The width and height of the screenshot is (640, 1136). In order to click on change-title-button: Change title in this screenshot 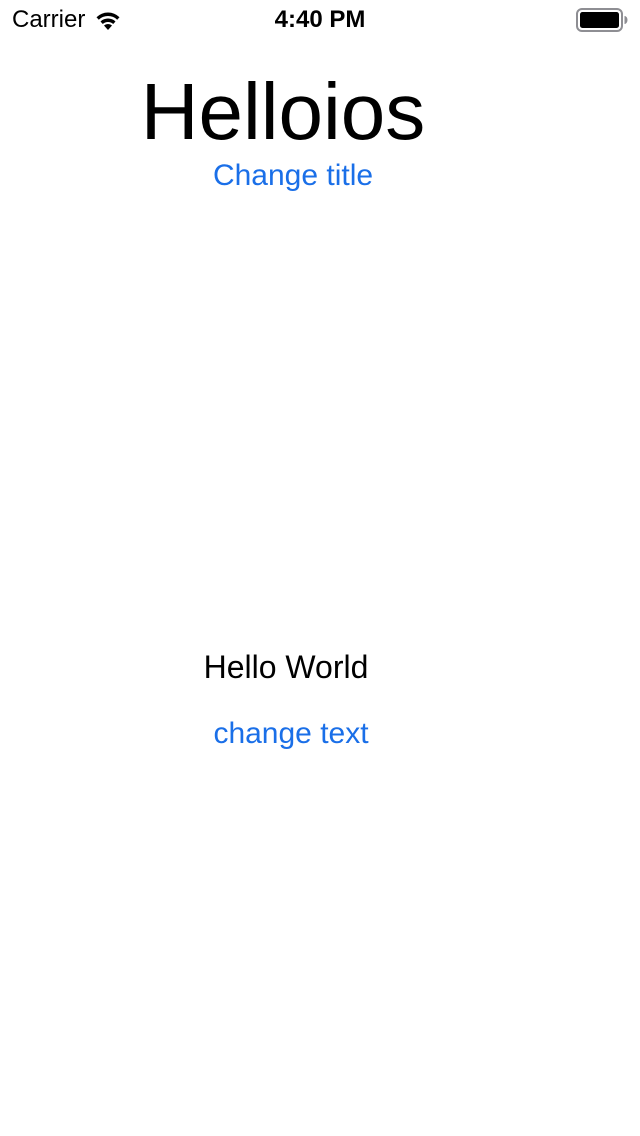, I will do `click(293, 176)`.